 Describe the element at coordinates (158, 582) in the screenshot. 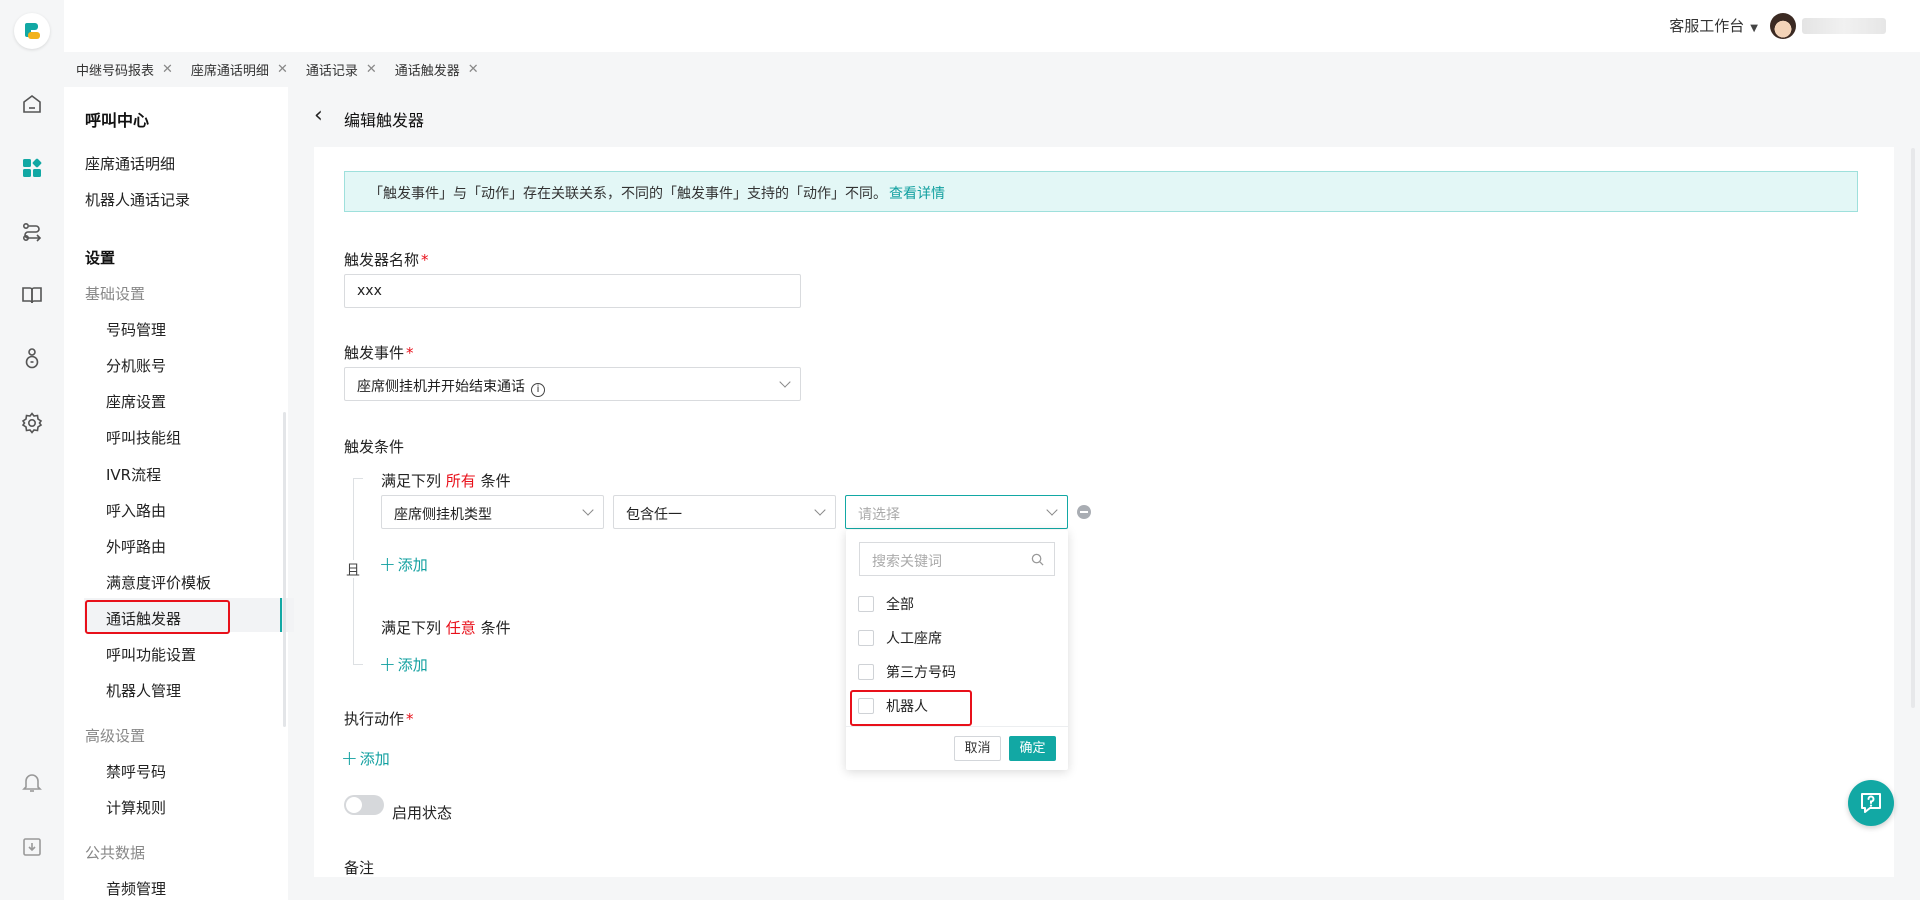

I see `sidebar-item-satisfaction-template: 满意度评价模板` at that location.